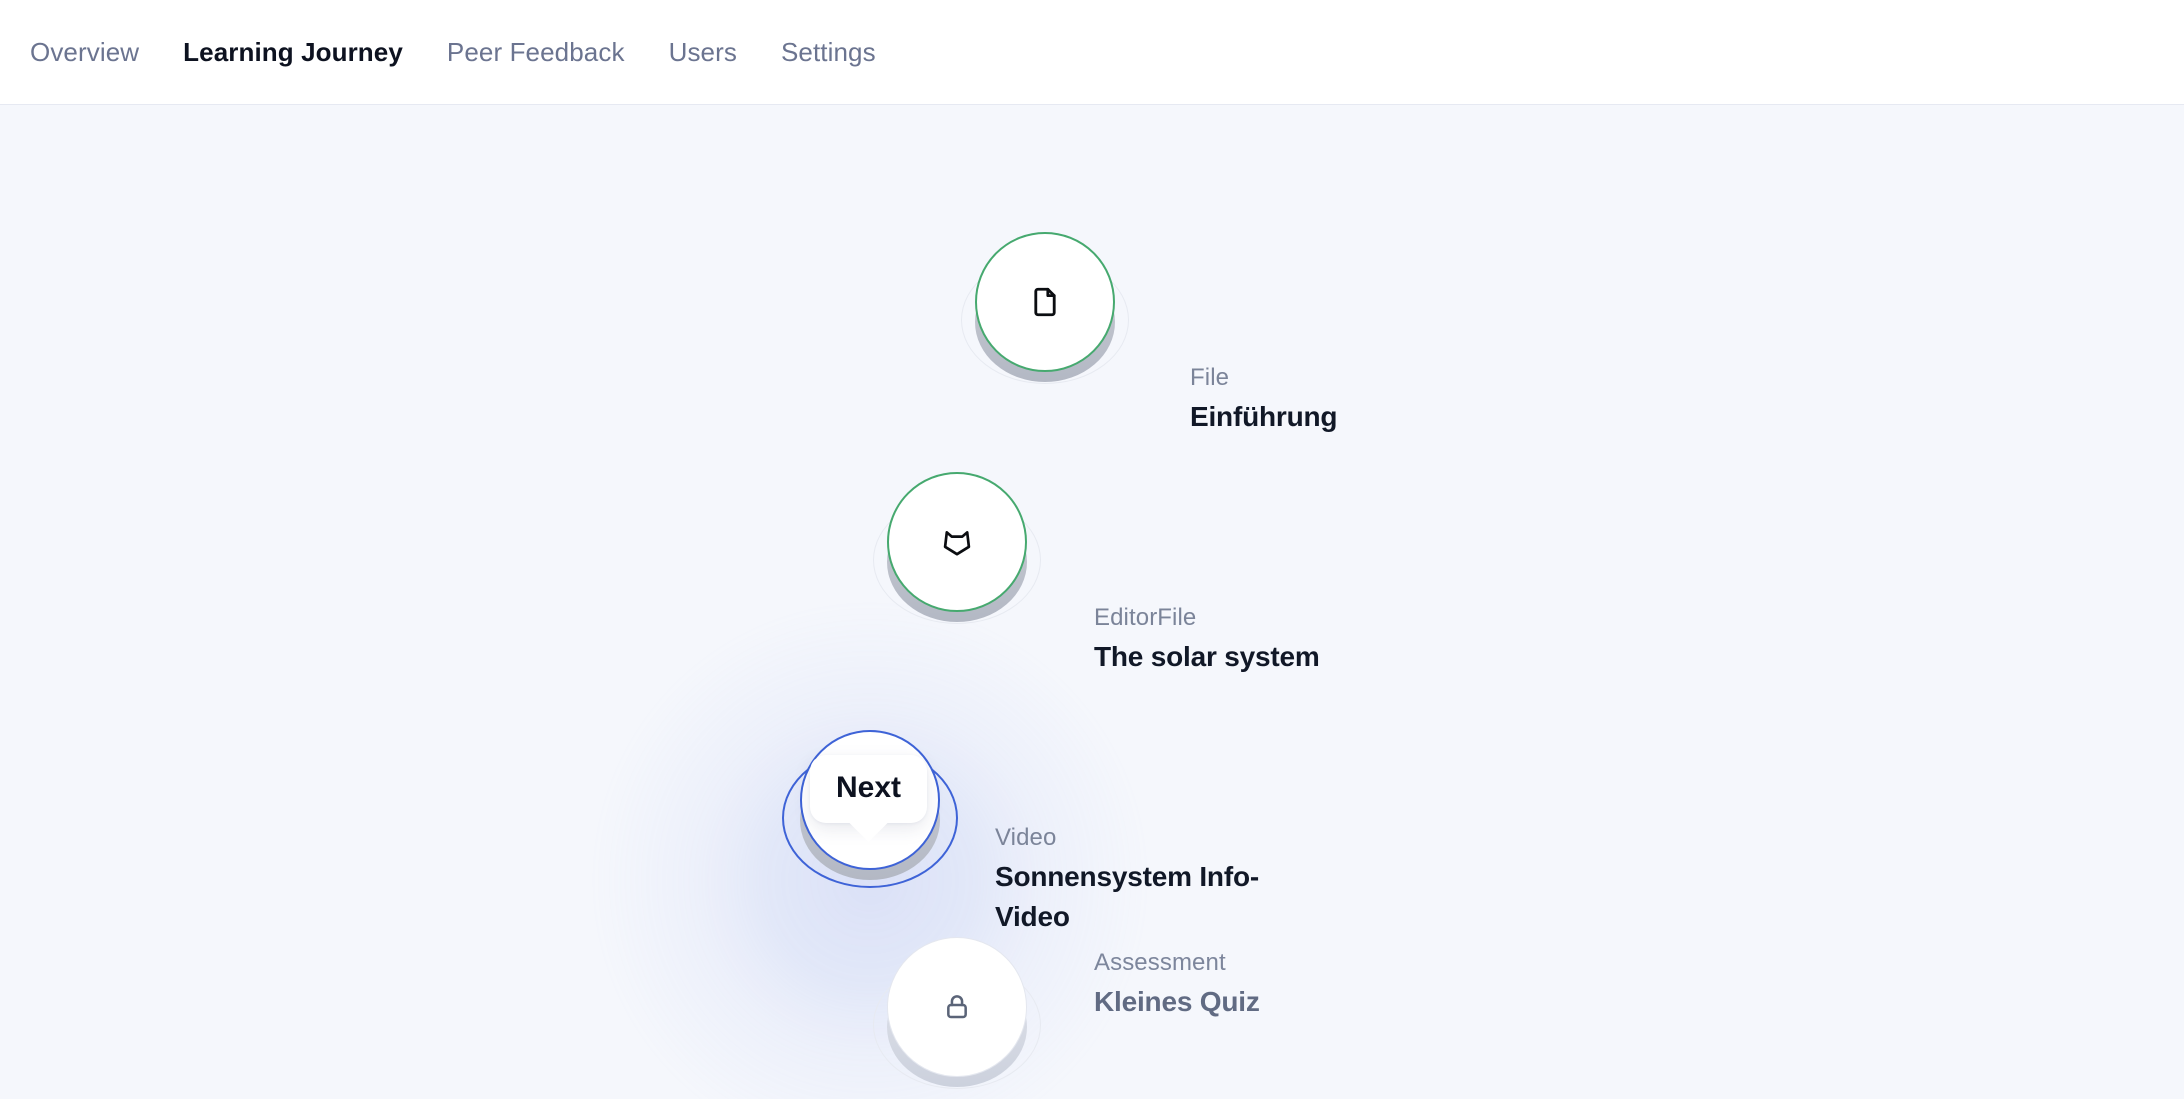 This screenshot has width=2184, height=1099. What do you see at coordinates (293, 52) in the screenshot?
I see `nav-item-learning-journey: Learning Journey` at bounding box center [293, 52].